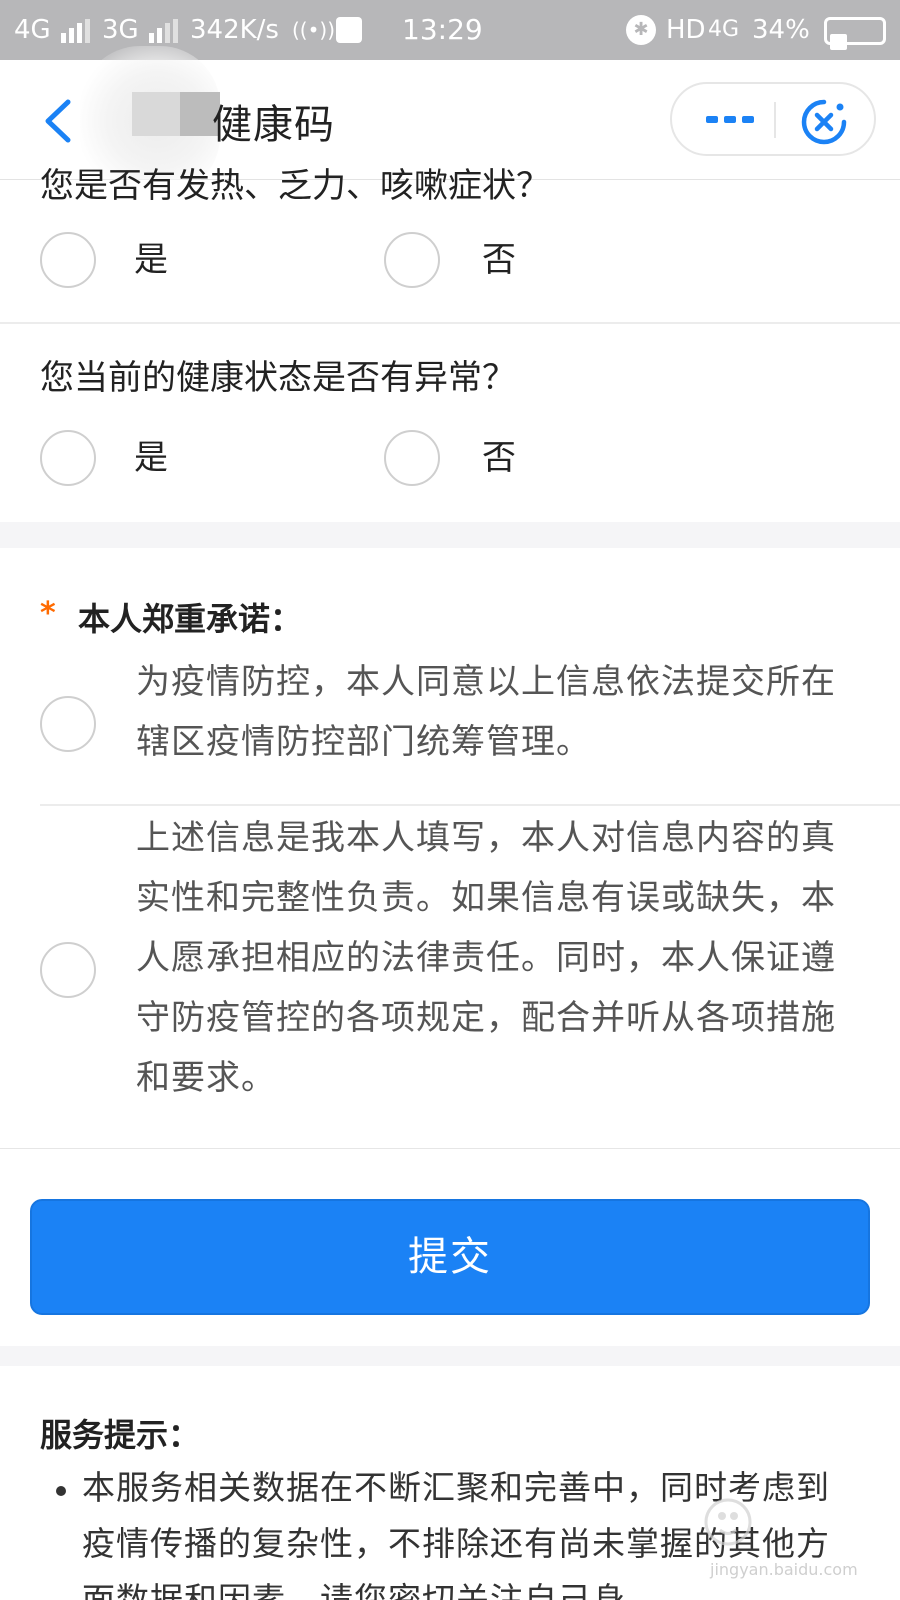 This screenshot has width=900, height=1600. What do you see at coordinates (730, 120) in the screenshot?
I see `more-icon` at bounding box center [730, 120].